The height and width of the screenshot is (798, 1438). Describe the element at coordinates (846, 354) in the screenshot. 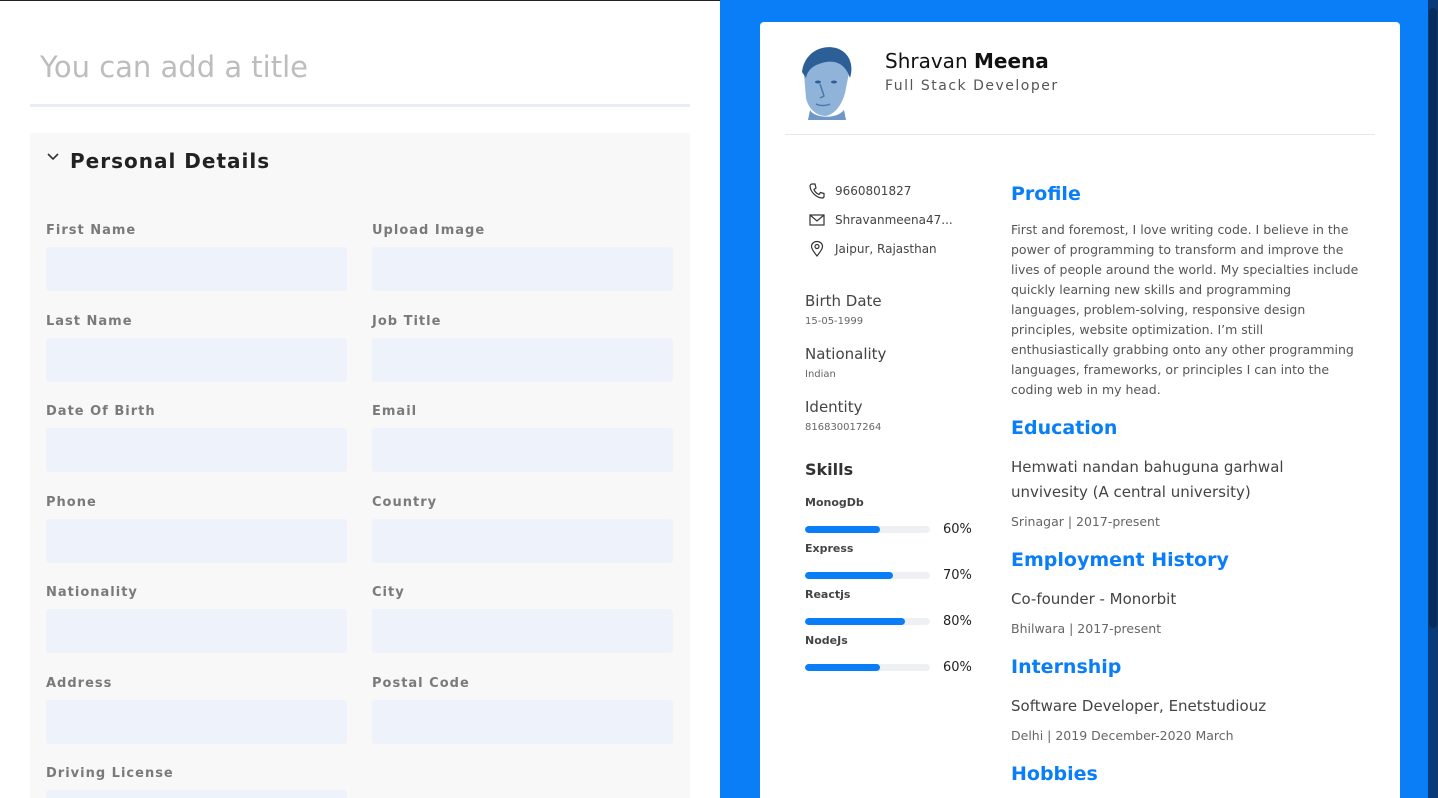

I see `nationality-label-preview: Nationality` at that location.